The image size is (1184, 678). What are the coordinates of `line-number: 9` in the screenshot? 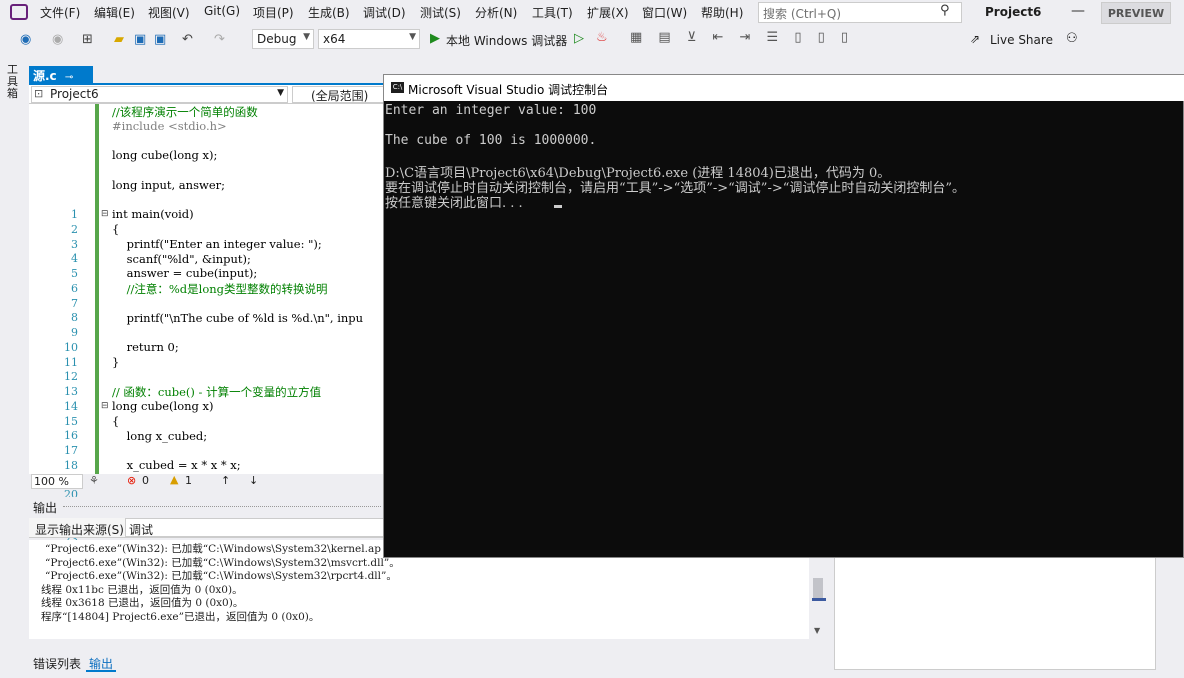 It's located at (74, 332).